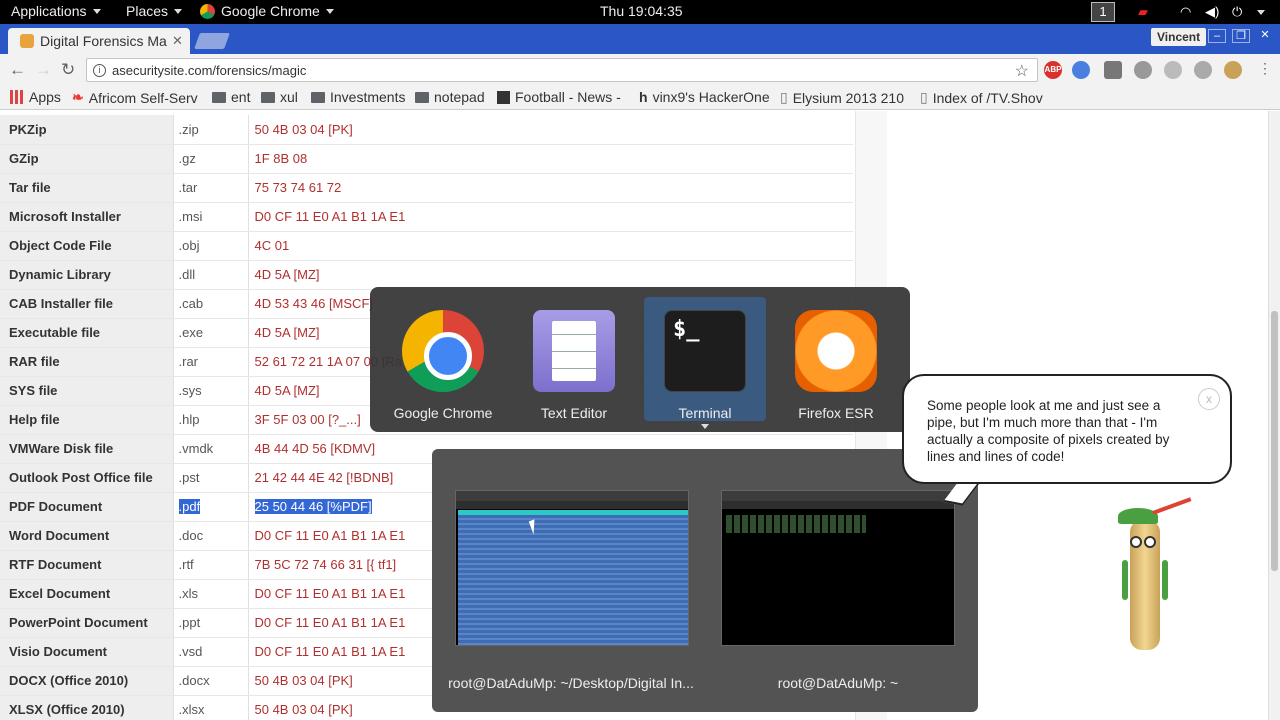  Describe the element at coordinates (87, 536) in the screenshot. I see `file-type-cell: Word Document` at that location.